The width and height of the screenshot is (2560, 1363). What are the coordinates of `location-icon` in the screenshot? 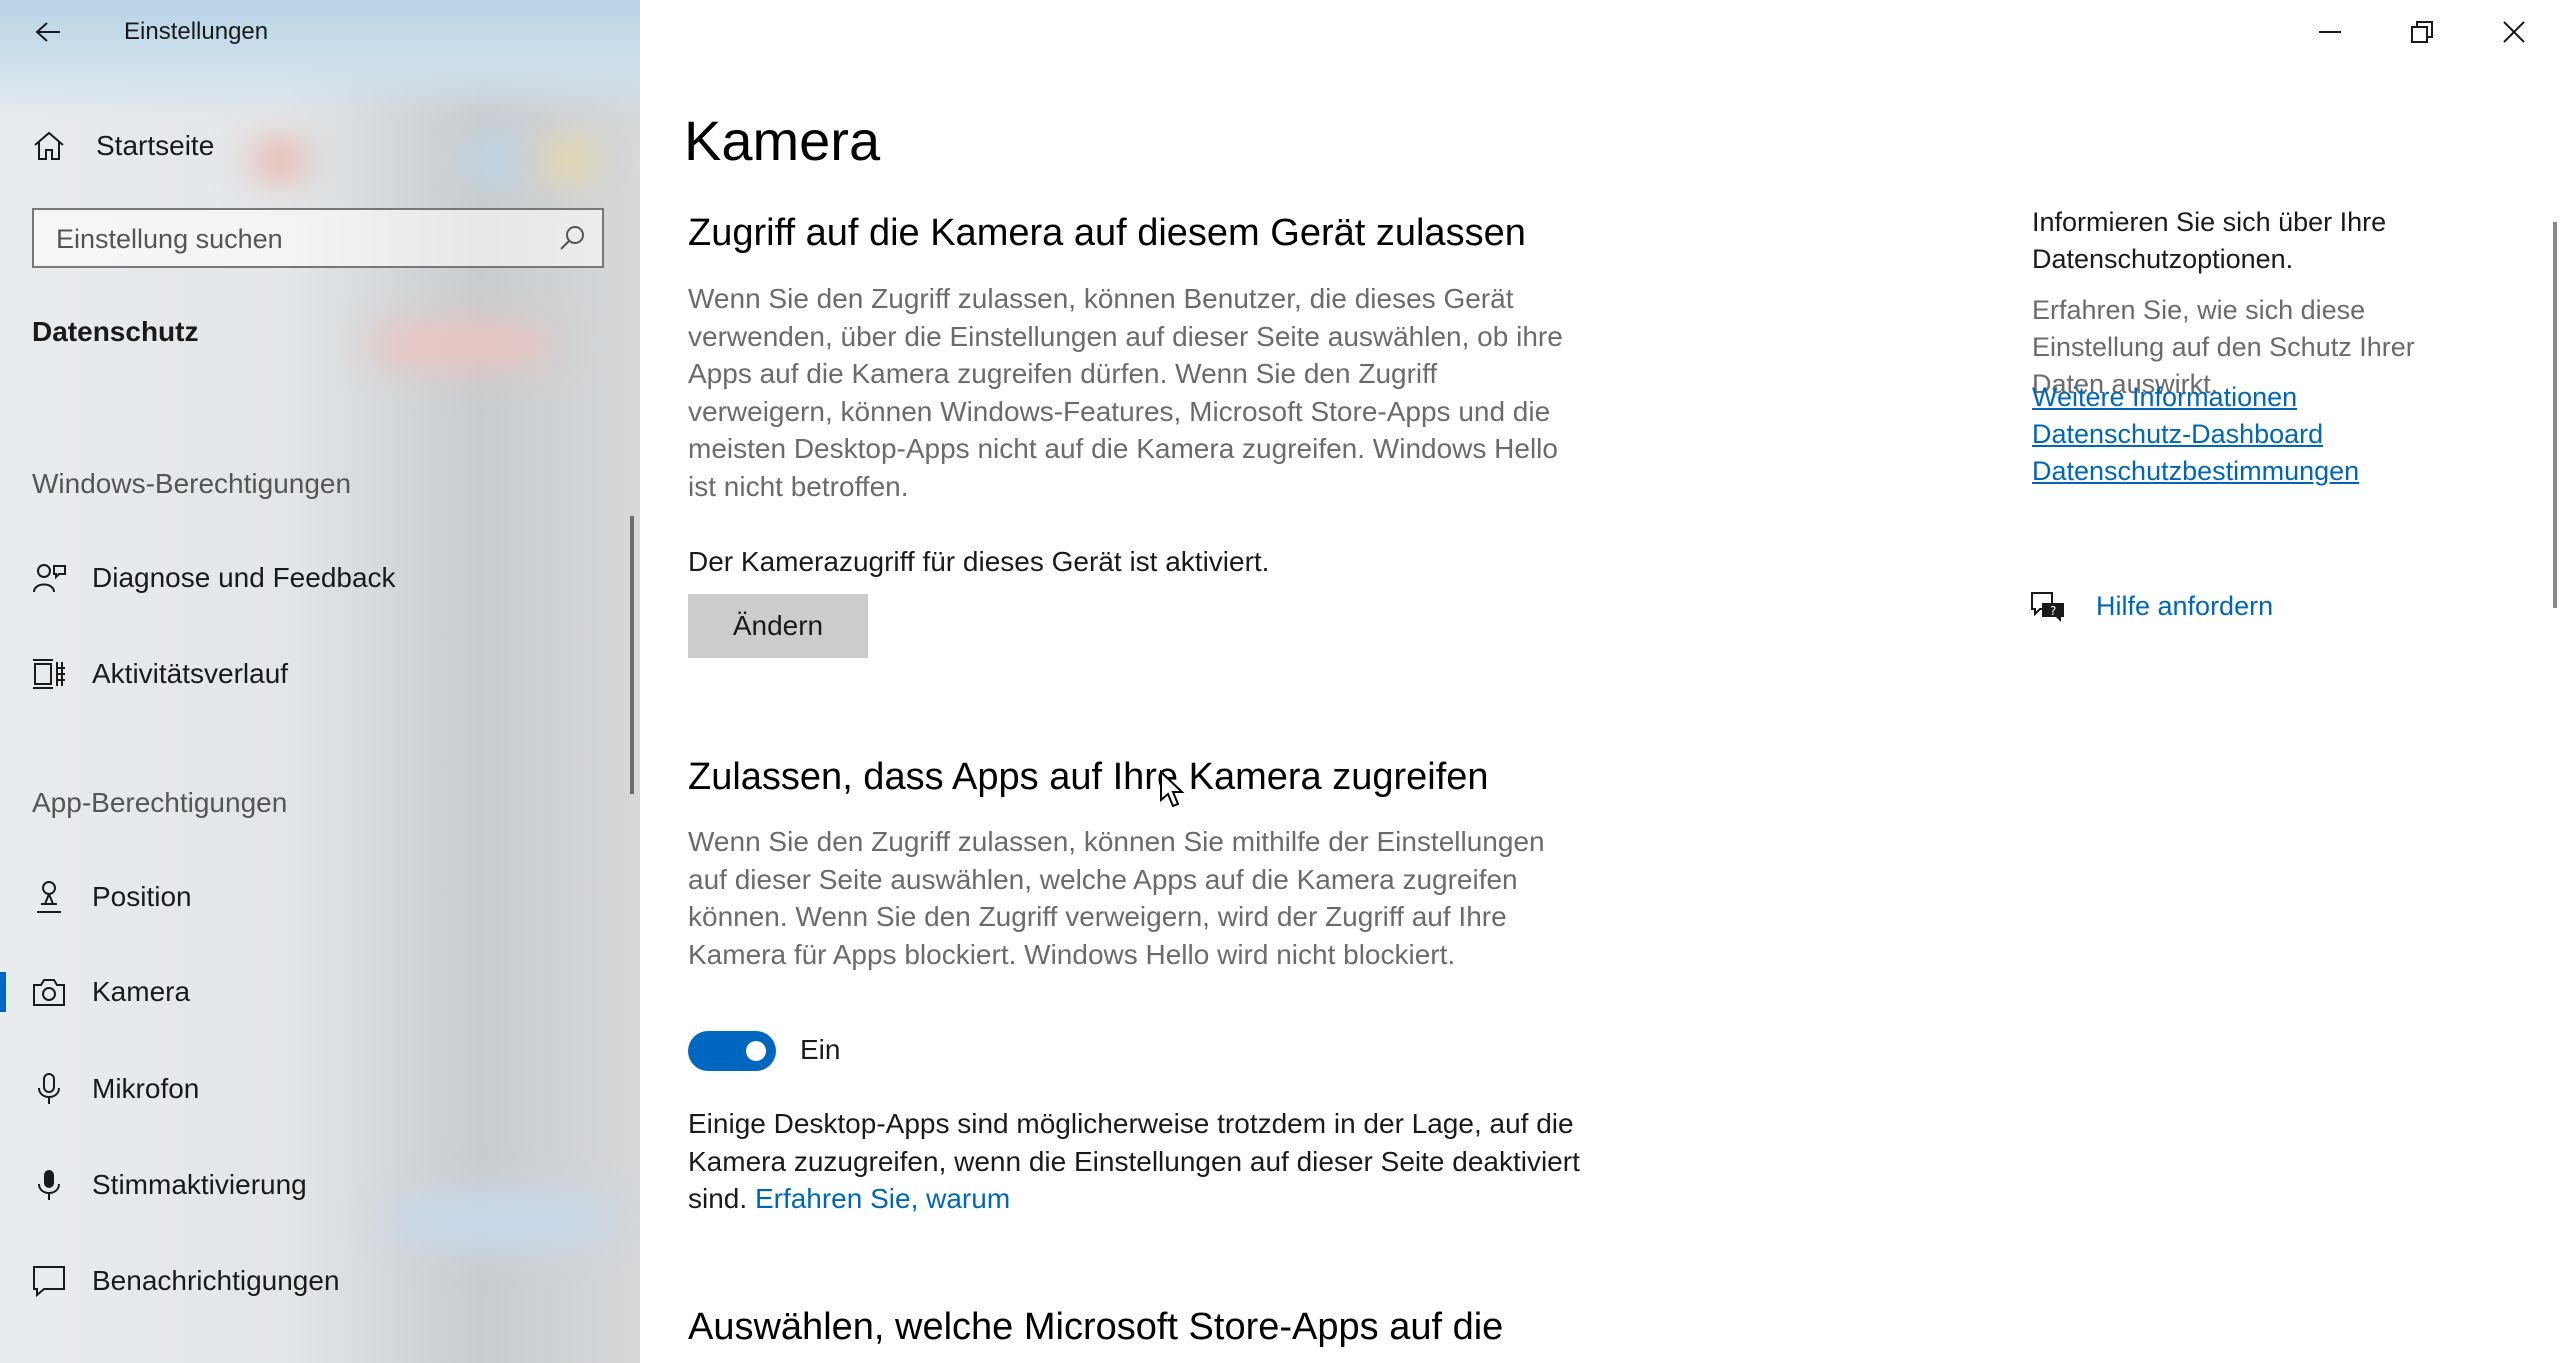 It's located at (49, 897).